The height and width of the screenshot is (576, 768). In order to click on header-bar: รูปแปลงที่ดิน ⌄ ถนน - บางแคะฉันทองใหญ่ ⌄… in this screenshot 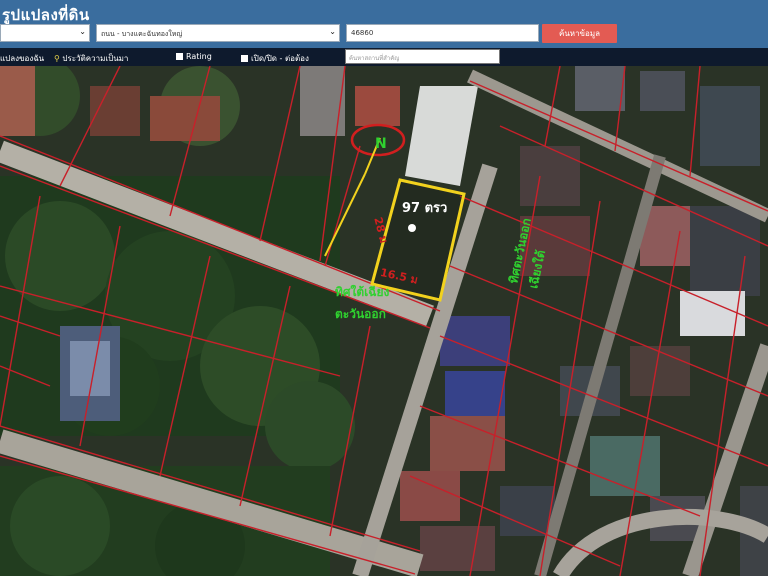, I will do `click(384, 24)`.